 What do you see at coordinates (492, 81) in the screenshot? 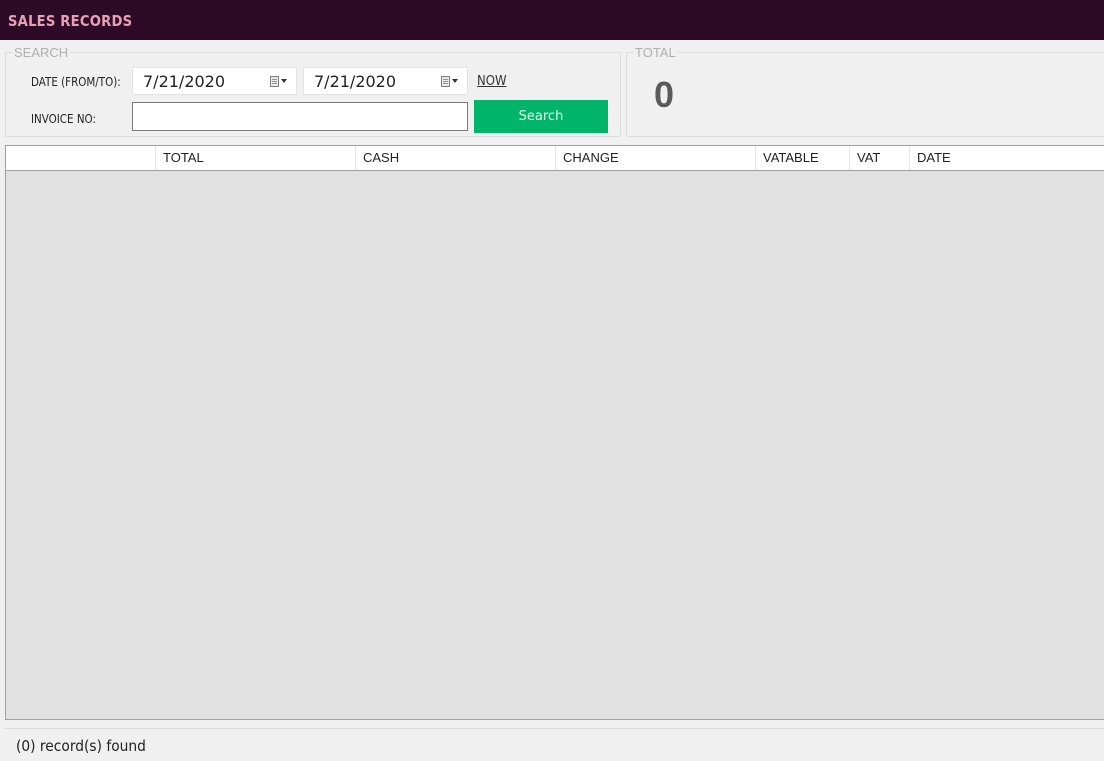
I see `now-link: NOW` at bounding box center [492, 81].